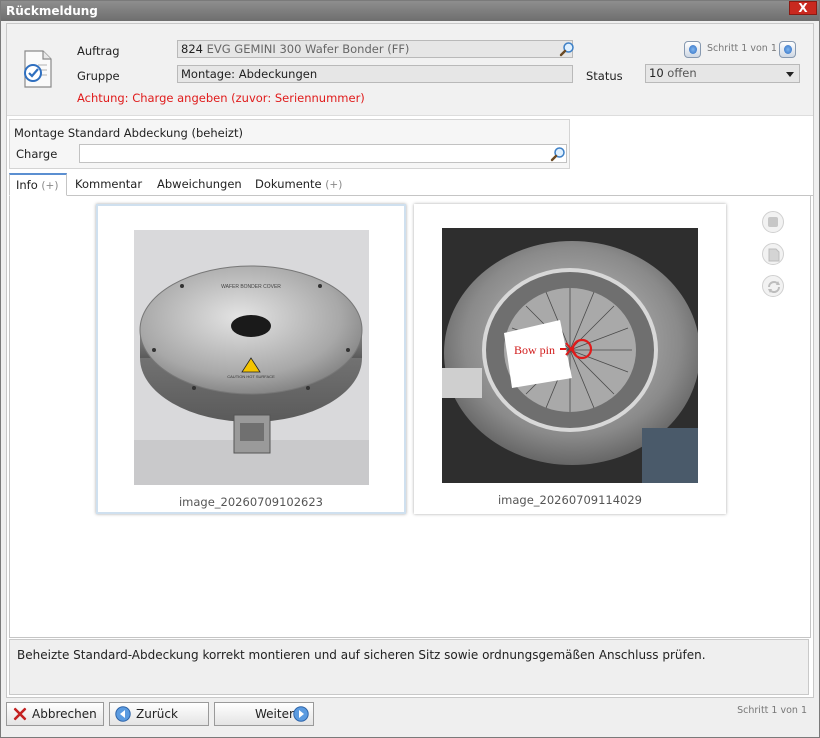 The image size is (820, 738). Describe the element at coordinates (410, 11) in the screenshot. I see `title-bar: Rückmeldung X` at that location.